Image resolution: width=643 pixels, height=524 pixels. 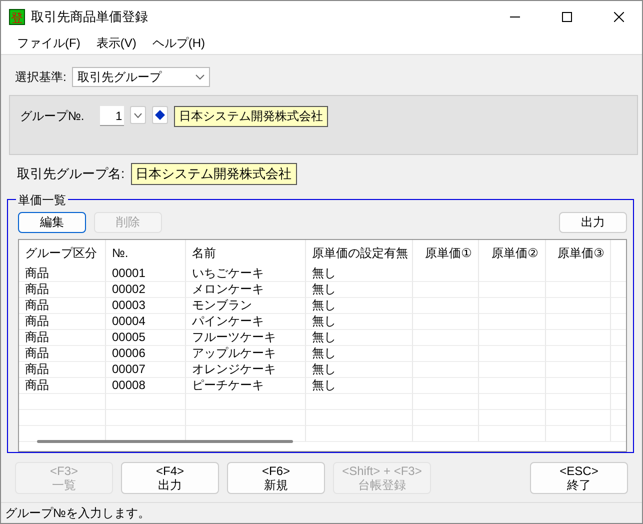 I want to click on dropdown-button, so click(x=138, y=115).